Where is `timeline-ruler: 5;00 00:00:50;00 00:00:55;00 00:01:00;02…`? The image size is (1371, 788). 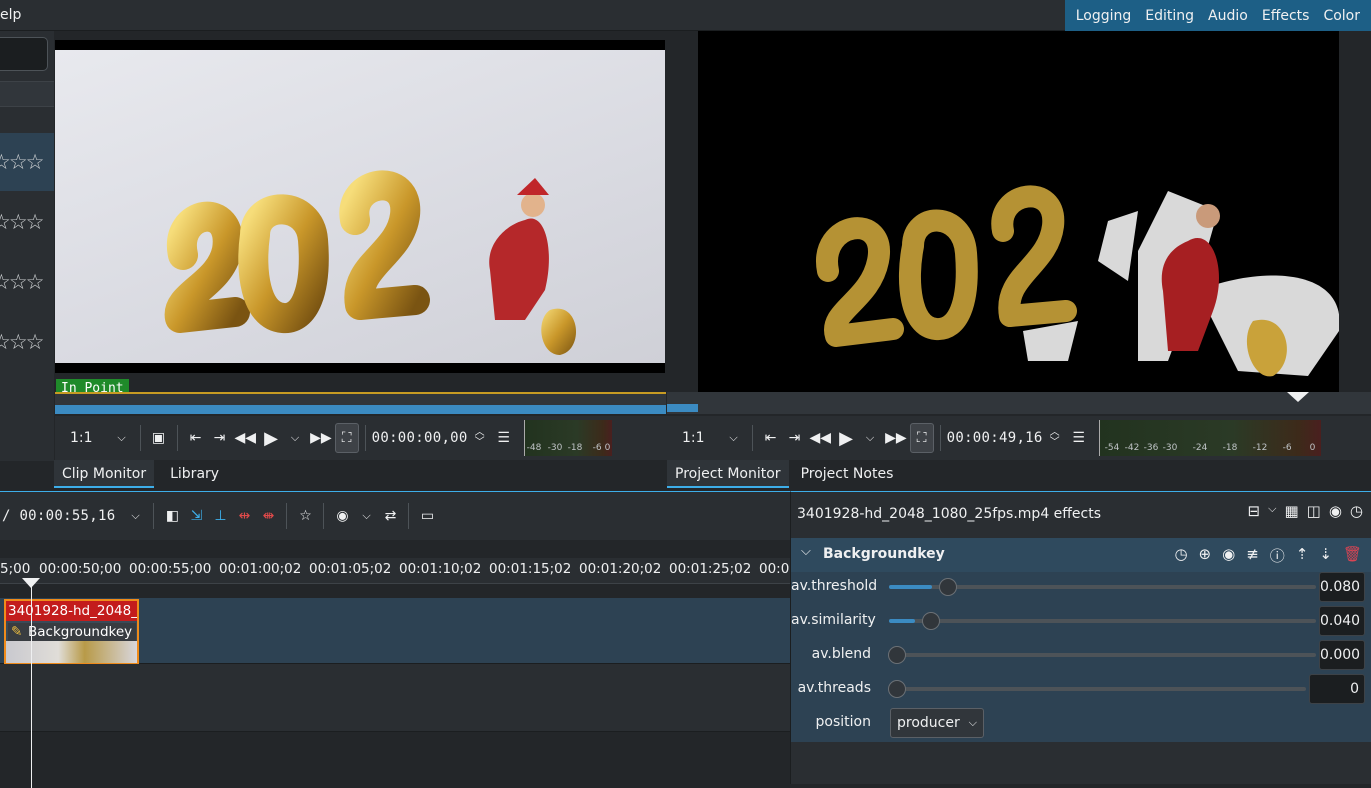 timeline-ruler: 5;00 00:00:50;00 00:00:55;00 00:01:00;02… is located at coordinates (399, 571).